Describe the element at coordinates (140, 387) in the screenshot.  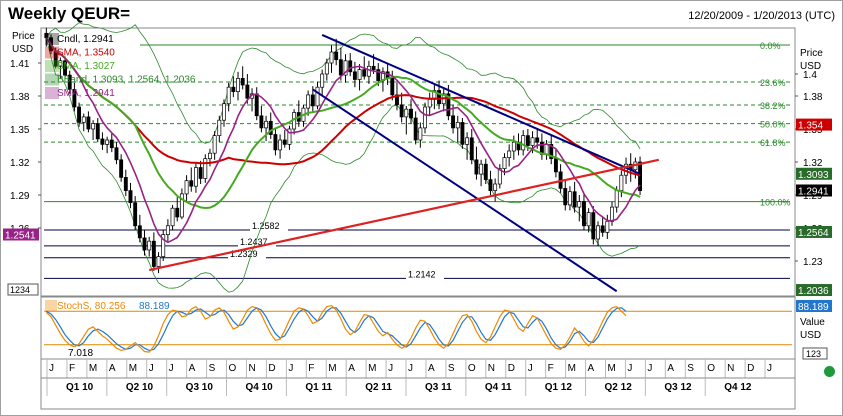
I see `quarter-label: Q2 10` at that location.